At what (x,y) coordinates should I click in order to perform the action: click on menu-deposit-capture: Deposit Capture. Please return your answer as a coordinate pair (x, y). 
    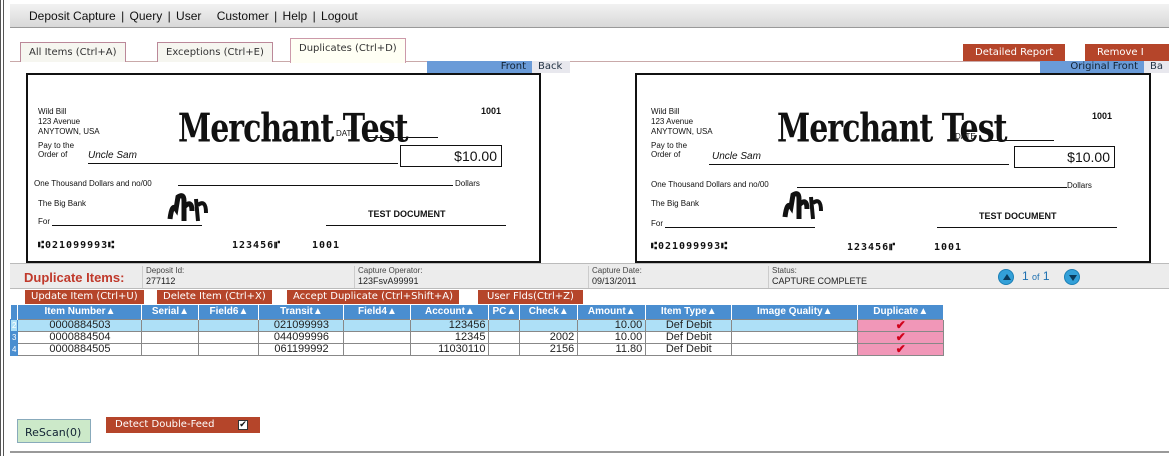
    Looking at the image, I should click on (72, 16).